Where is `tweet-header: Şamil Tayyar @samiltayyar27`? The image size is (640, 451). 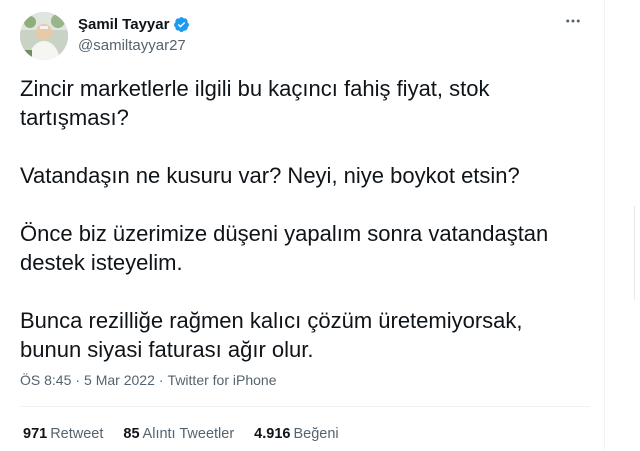
tweet-header: Şamil Tayyar @samiltayyar27 is located at coordinates (305, 35).